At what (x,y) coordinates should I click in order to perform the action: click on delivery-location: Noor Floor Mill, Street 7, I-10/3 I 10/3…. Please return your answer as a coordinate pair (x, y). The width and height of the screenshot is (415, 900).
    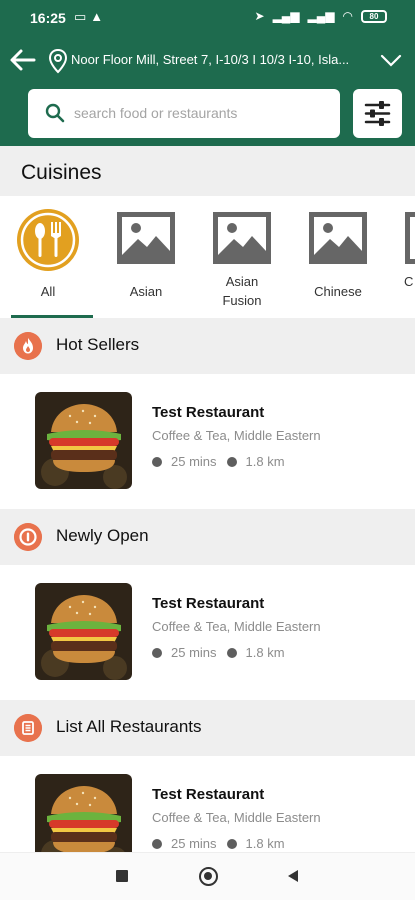
    Looking at the image, I should click on (223, 59).